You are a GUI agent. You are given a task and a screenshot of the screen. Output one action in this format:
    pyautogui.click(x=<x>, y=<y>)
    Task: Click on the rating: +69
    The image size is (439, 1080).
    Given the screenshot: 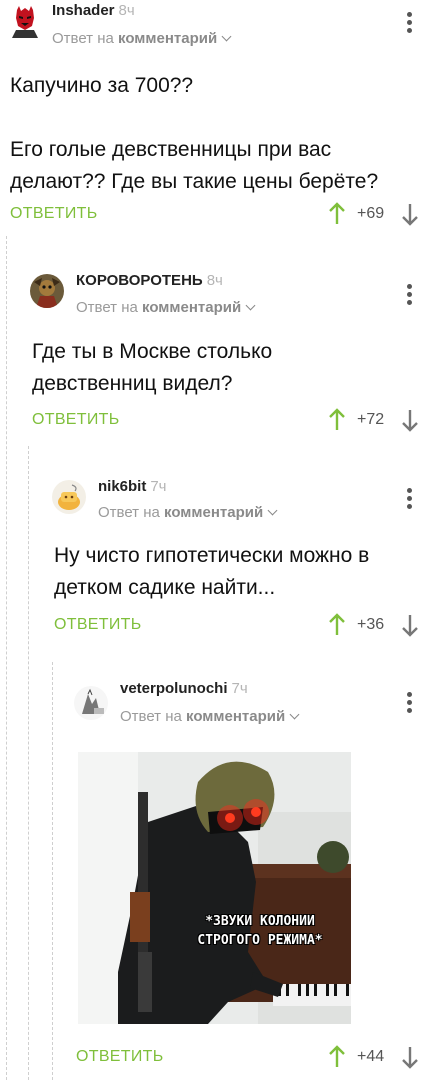 What is the action you would take?
    pyautogui.click(x=371, y=213)
    